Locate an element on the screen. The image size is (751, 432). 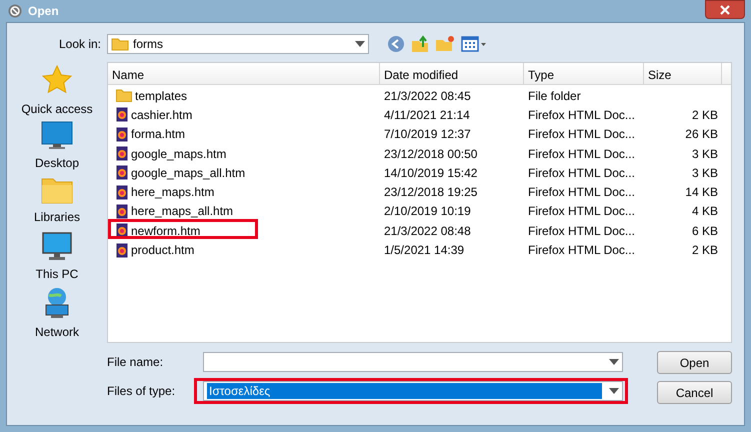
back-icon is located at coordinates (396, 44).